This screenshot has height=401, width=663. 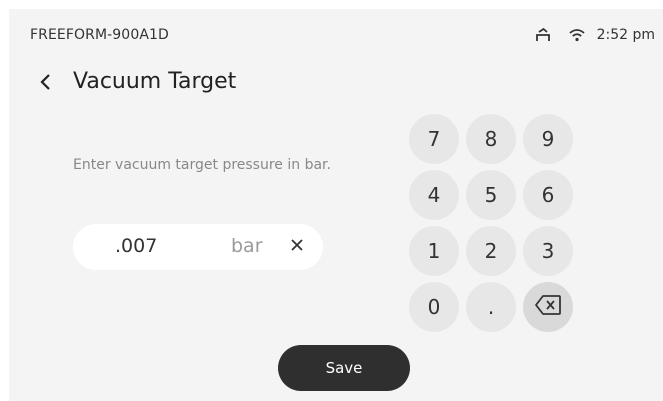 What do you see at coordinates (247, 246) in the screenshot?
I see `unit-label: bar` at bounding box center [247, 246].